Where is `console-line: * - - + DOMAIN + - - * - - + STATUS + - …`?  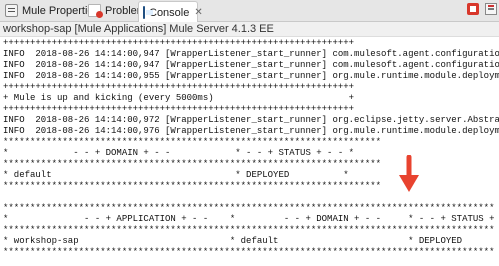
console-line: * - - + DOMAIN + - - * - - + STATUS + - … is located at coordinates (179, 153).